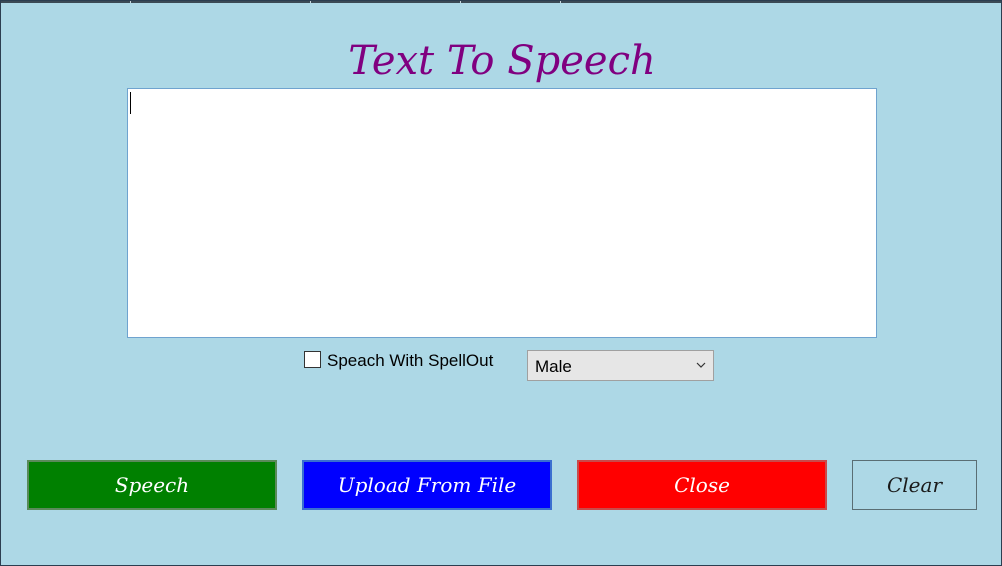 The width and height of the screenshot is (1002, 566). Describe the element at coordinates (914, 485) in the screenshot. I see `clear-button: Clear` at that location.